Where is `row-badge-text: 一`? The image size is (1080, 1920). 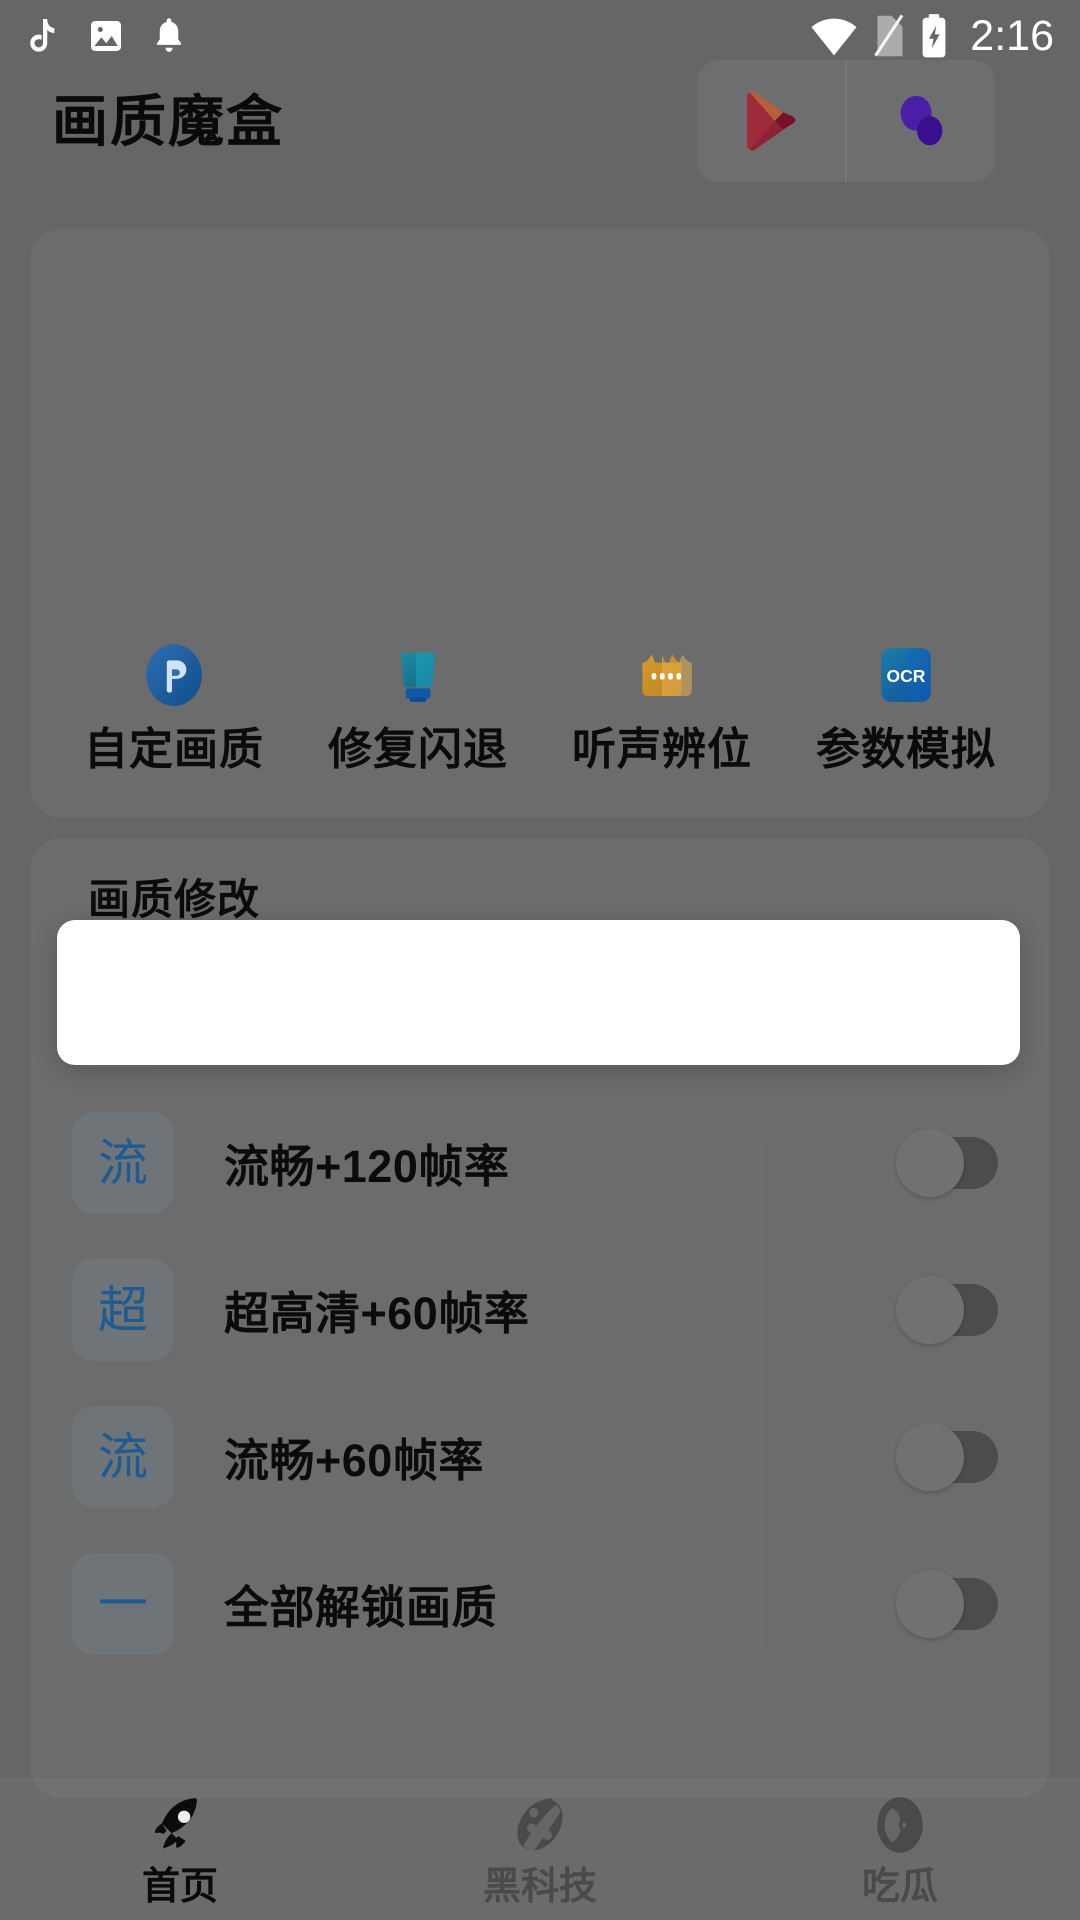
row-badge-text: 一 is located at coordinates (123, 1603).